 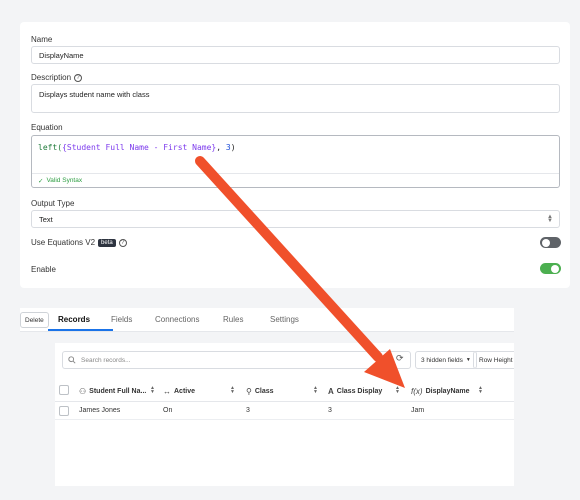 What do you see at coordinates (468, 360) in the screenshot?
I see `chevron-down-icon: ▼` at bounding box center [468, 360].